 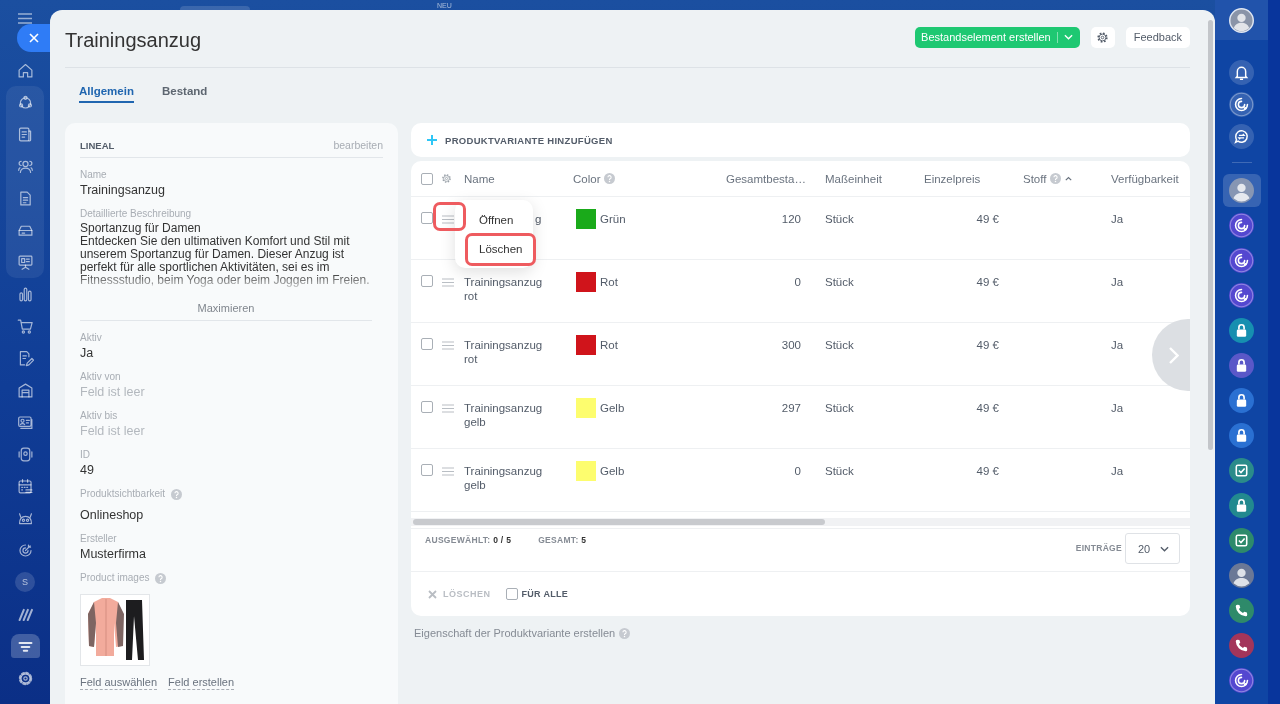 What do you see at coordinates (797, 282) in the screenshot?
I see `table-cell: 0` at bounding box center [797, 282].